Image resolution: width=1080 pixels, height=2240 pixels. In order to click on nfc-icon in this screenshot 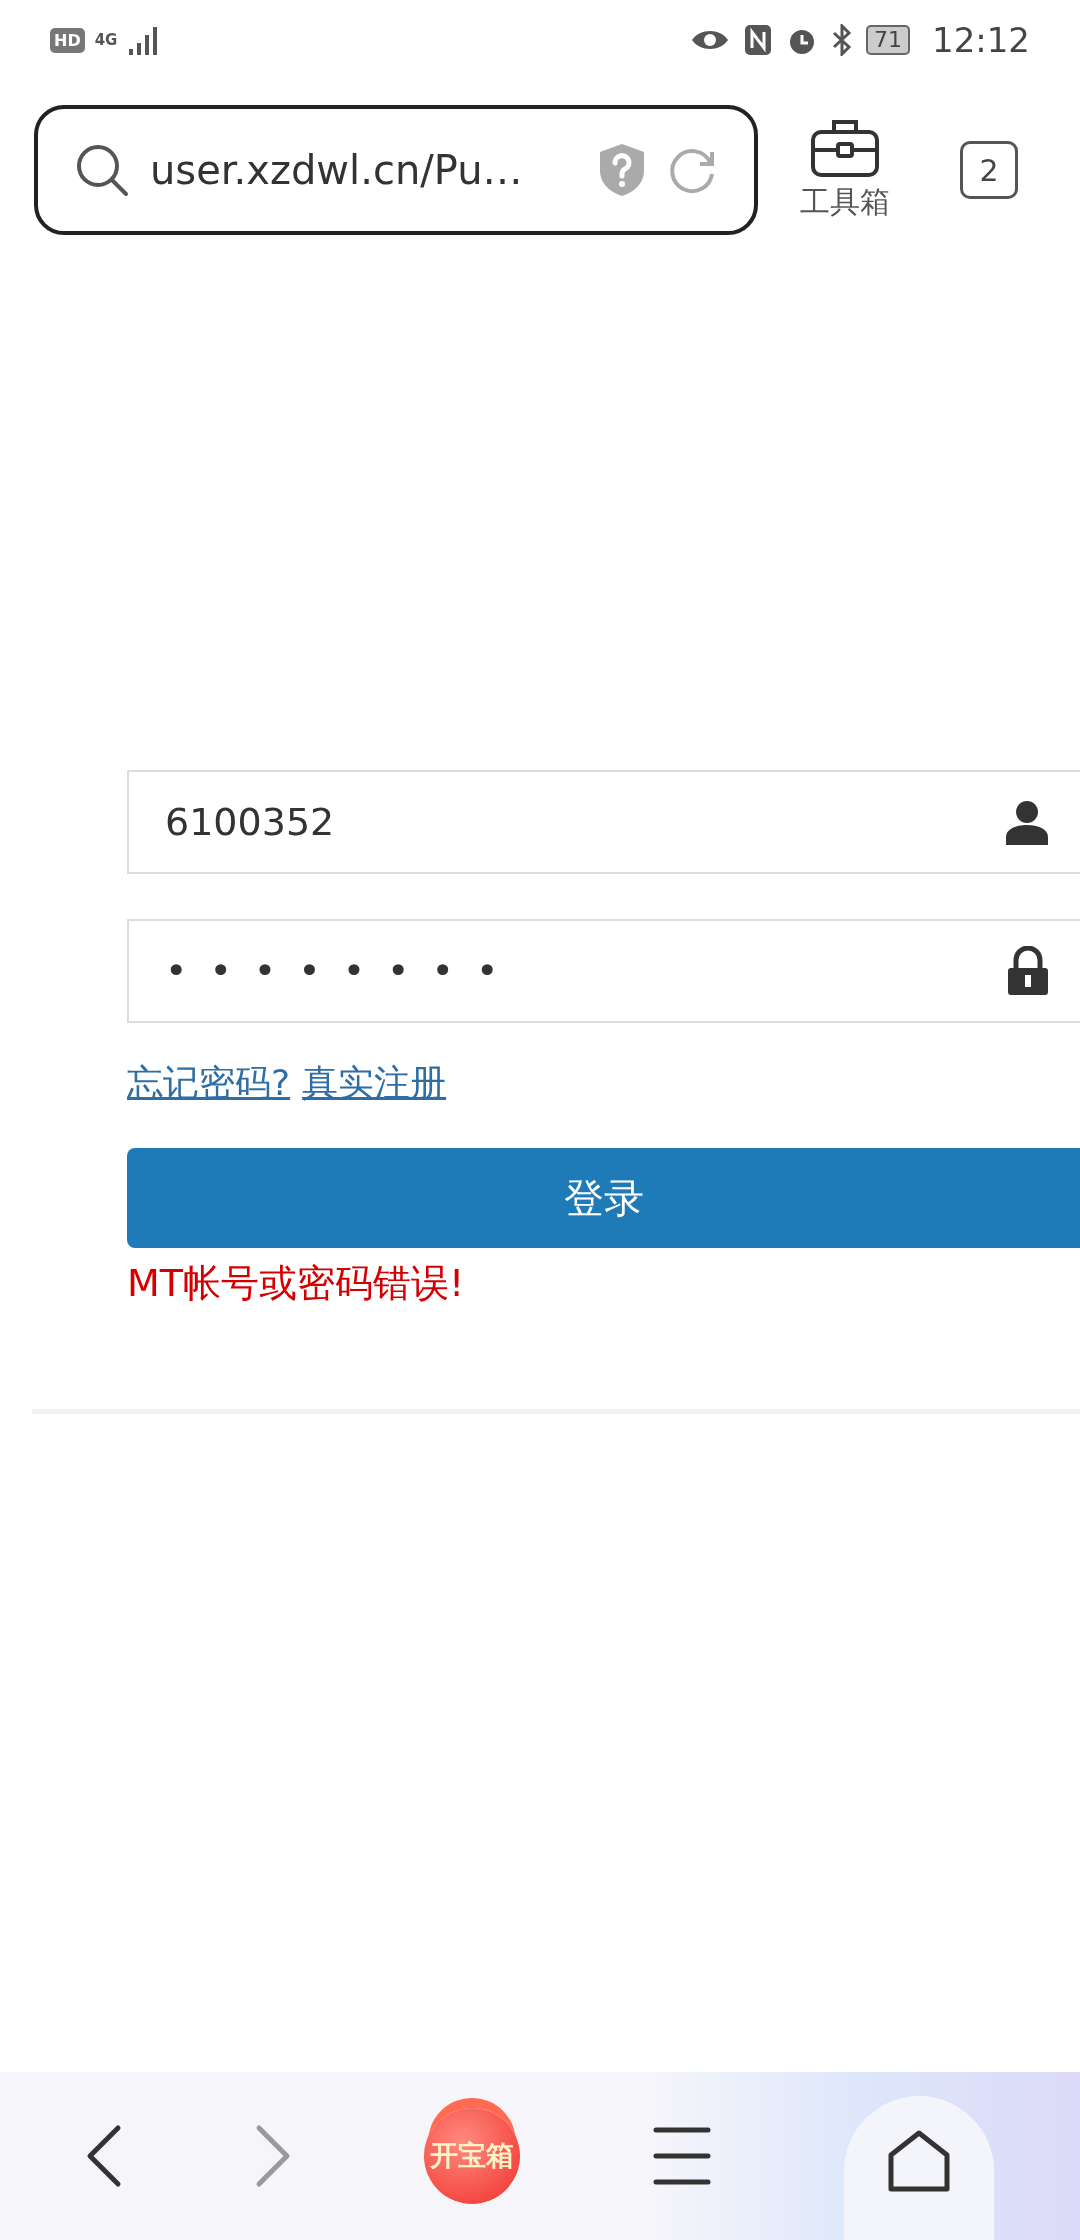, I will do `click(758, 40)`.